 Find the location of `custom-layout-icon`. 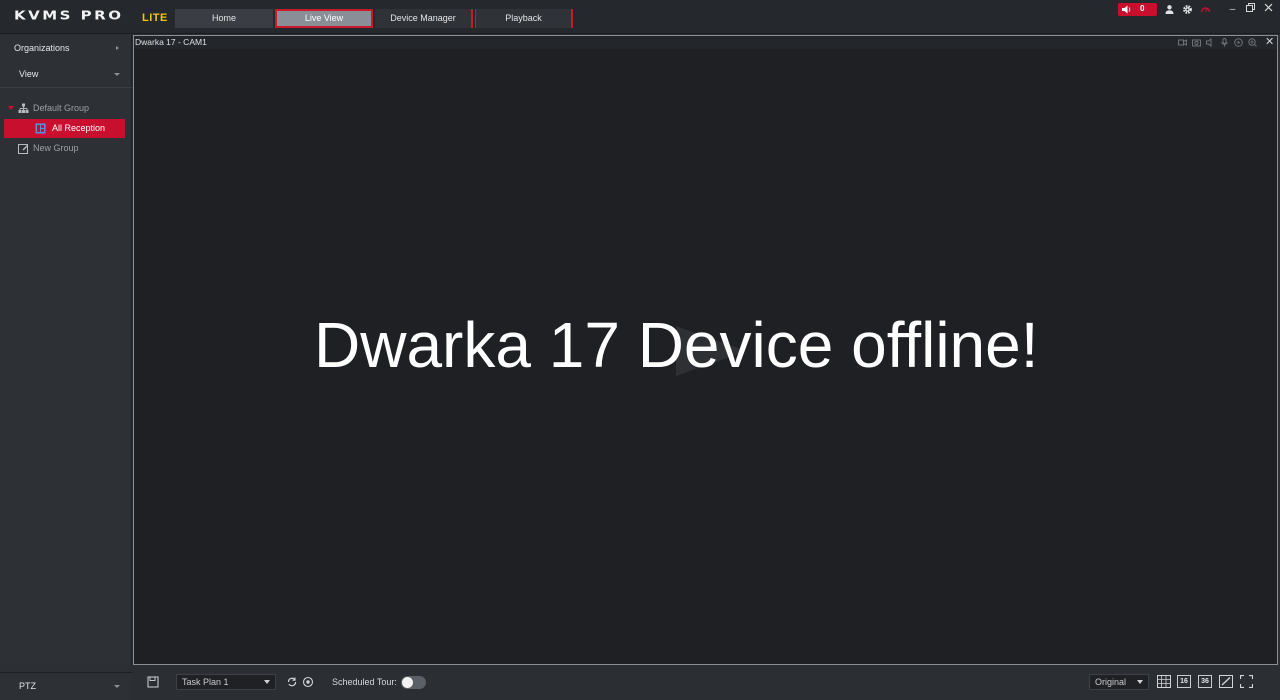

custom-layout-icon is located at coordinates (1226, 681).